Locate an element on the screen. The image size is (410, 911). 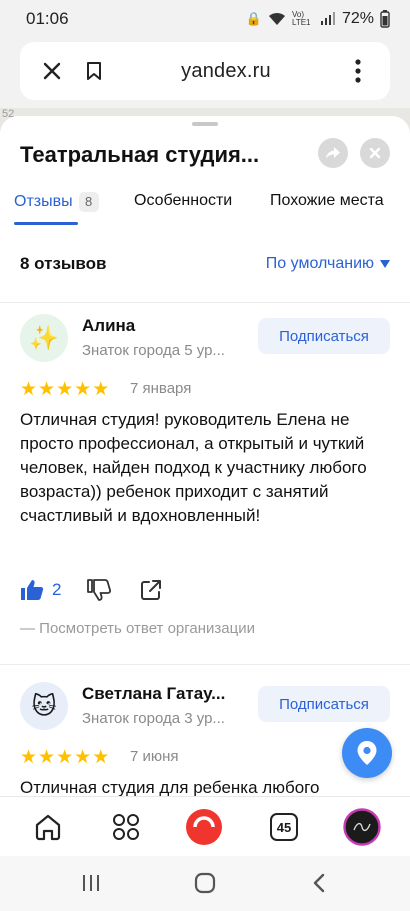
status-time: 01:06 is located at coordinates (47, 18).